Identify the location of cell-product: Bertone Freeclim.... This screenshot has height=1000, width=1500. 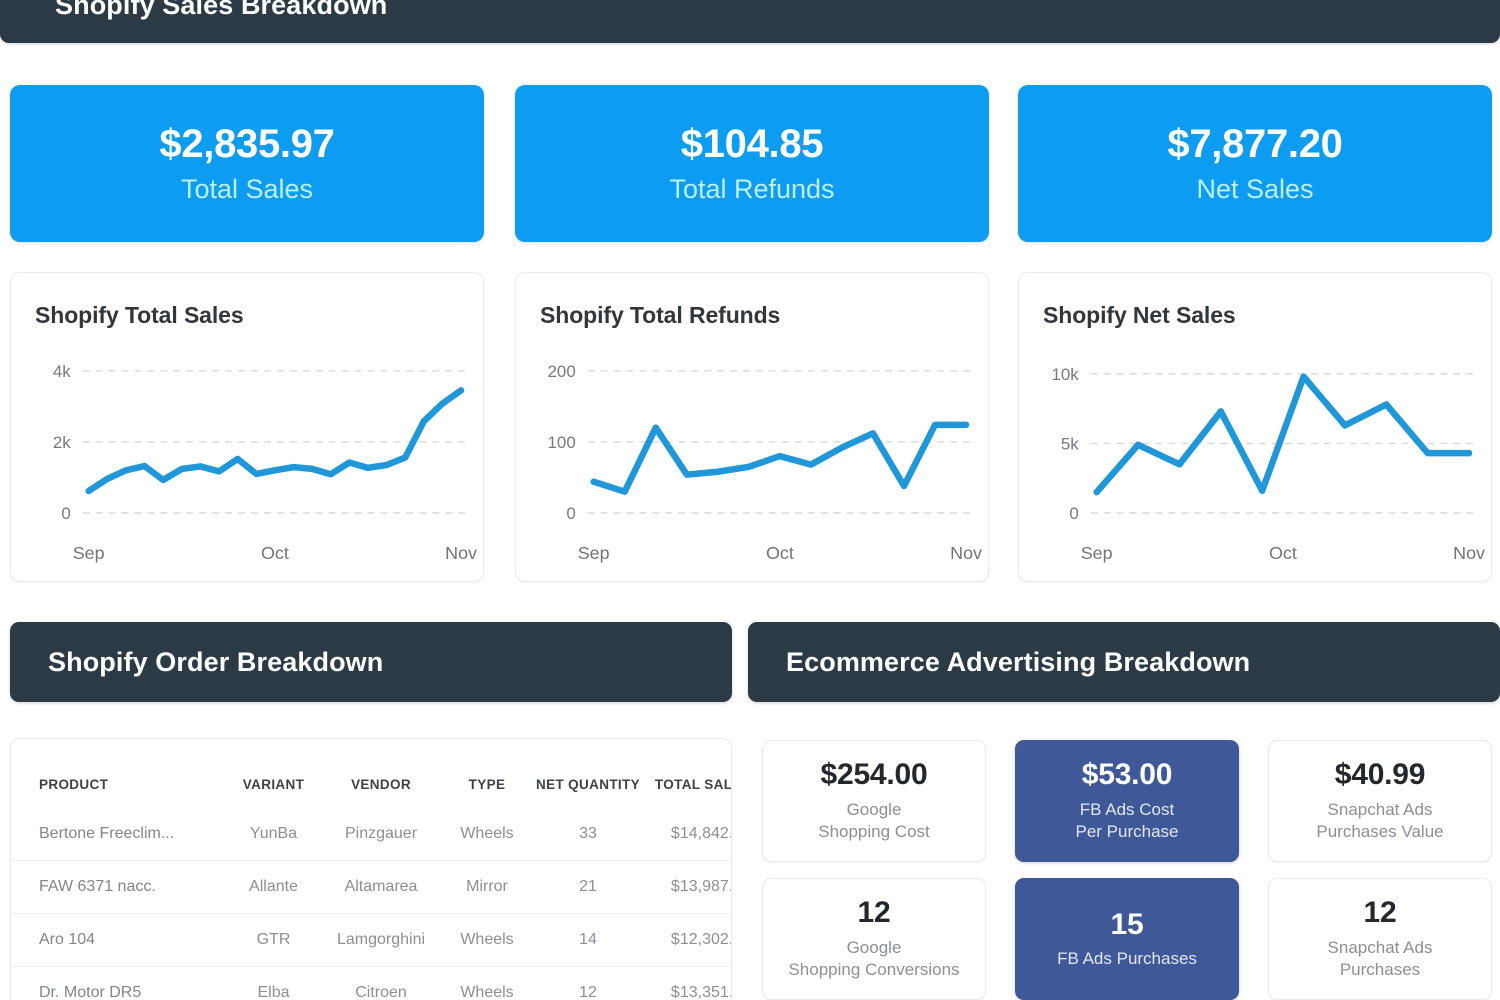
(107, 833).